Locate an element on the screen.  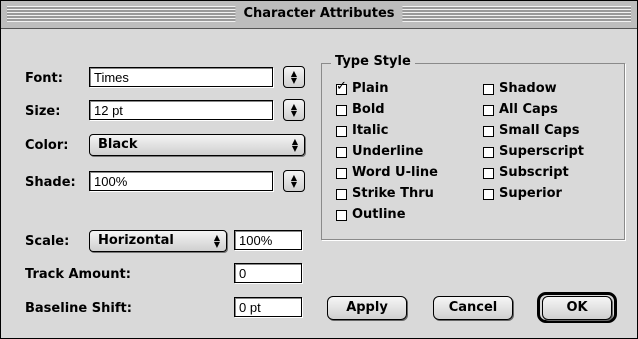
type-style-label: Type Style is located at coordinates (373, 62).